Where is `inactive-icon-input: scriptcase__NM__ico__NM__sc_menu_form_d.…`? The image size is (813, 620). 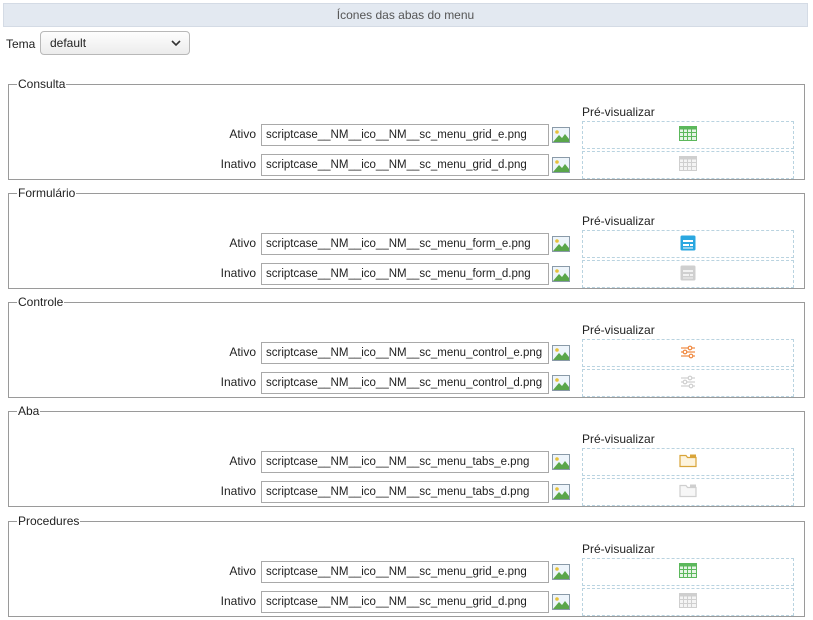
inactive-icon-input: scriptcase__NM__ico__NM__sc_menu_form_d.… is located at coordinates (405, 274).